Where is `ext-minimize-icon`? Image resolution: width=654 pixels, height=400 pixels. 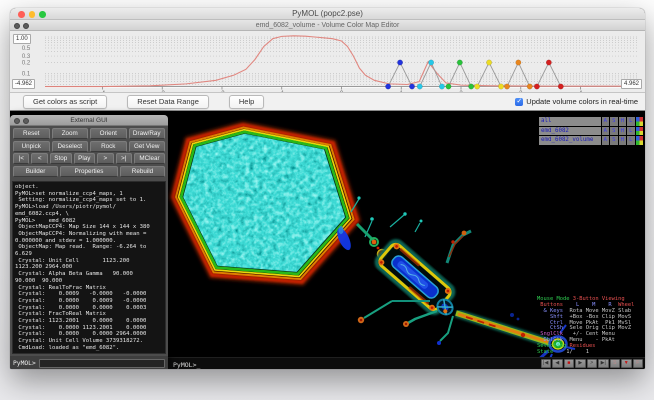
ext-minimize-icon is located at coordinates (26, 120).